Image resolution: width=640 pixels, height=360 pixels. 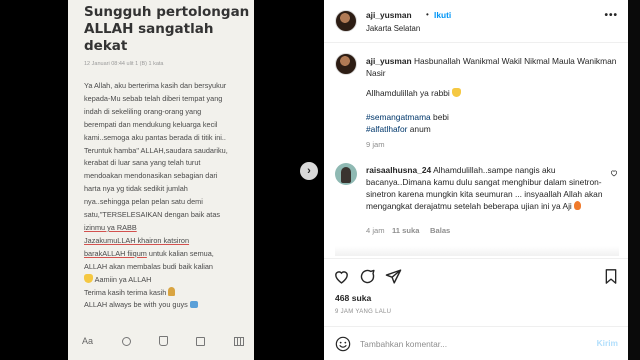 I want to click on comment-likes-count: 11 suka, so click(x=405, y=230).